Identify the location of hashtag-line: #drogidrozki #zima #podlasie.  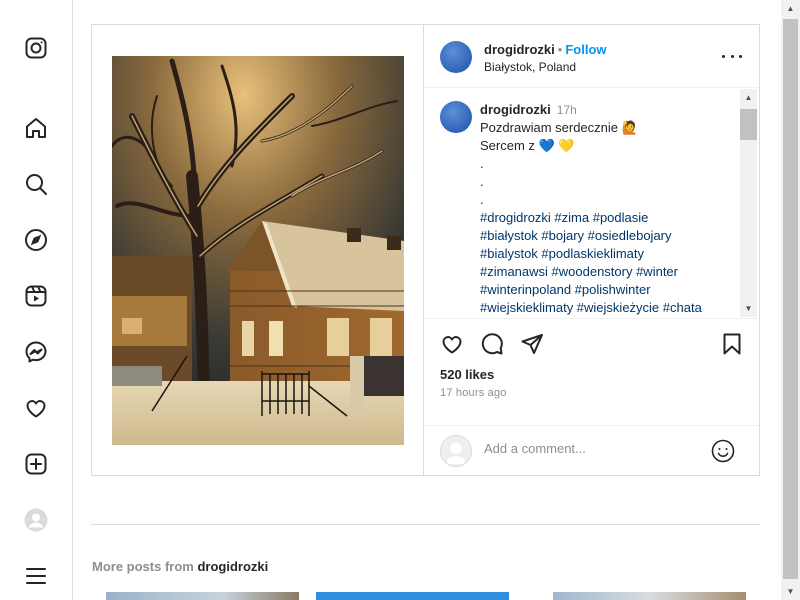
(607, 218).